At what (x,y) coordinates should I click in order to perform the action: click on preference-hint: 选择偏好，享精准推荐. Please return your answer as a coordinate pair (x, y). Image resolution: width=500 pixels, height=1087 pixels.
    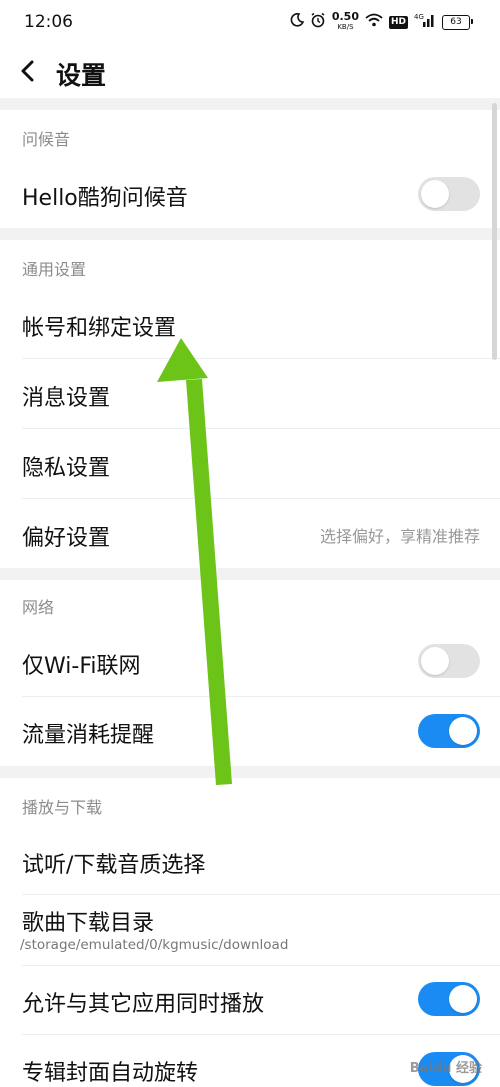
    Looking at the image, I should click on (399, 536).